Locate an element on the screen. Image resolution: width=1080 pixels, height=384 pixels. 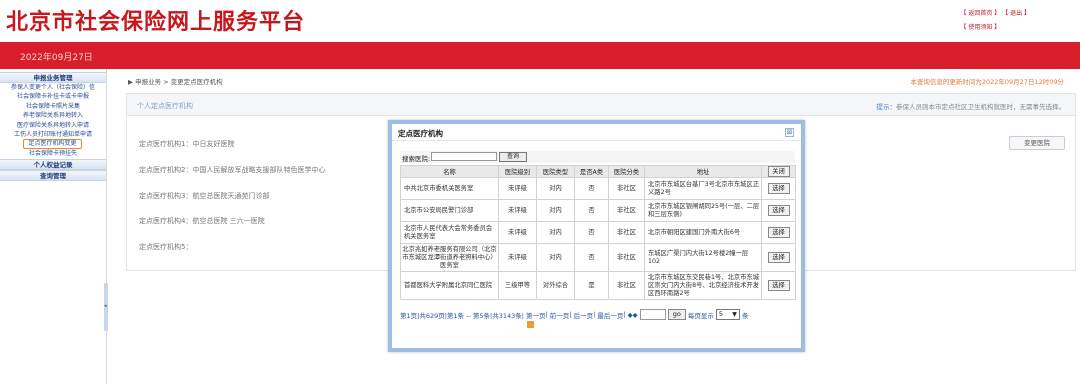
logout-link: 【 退出 】 is located at coordinates (1016, 13).